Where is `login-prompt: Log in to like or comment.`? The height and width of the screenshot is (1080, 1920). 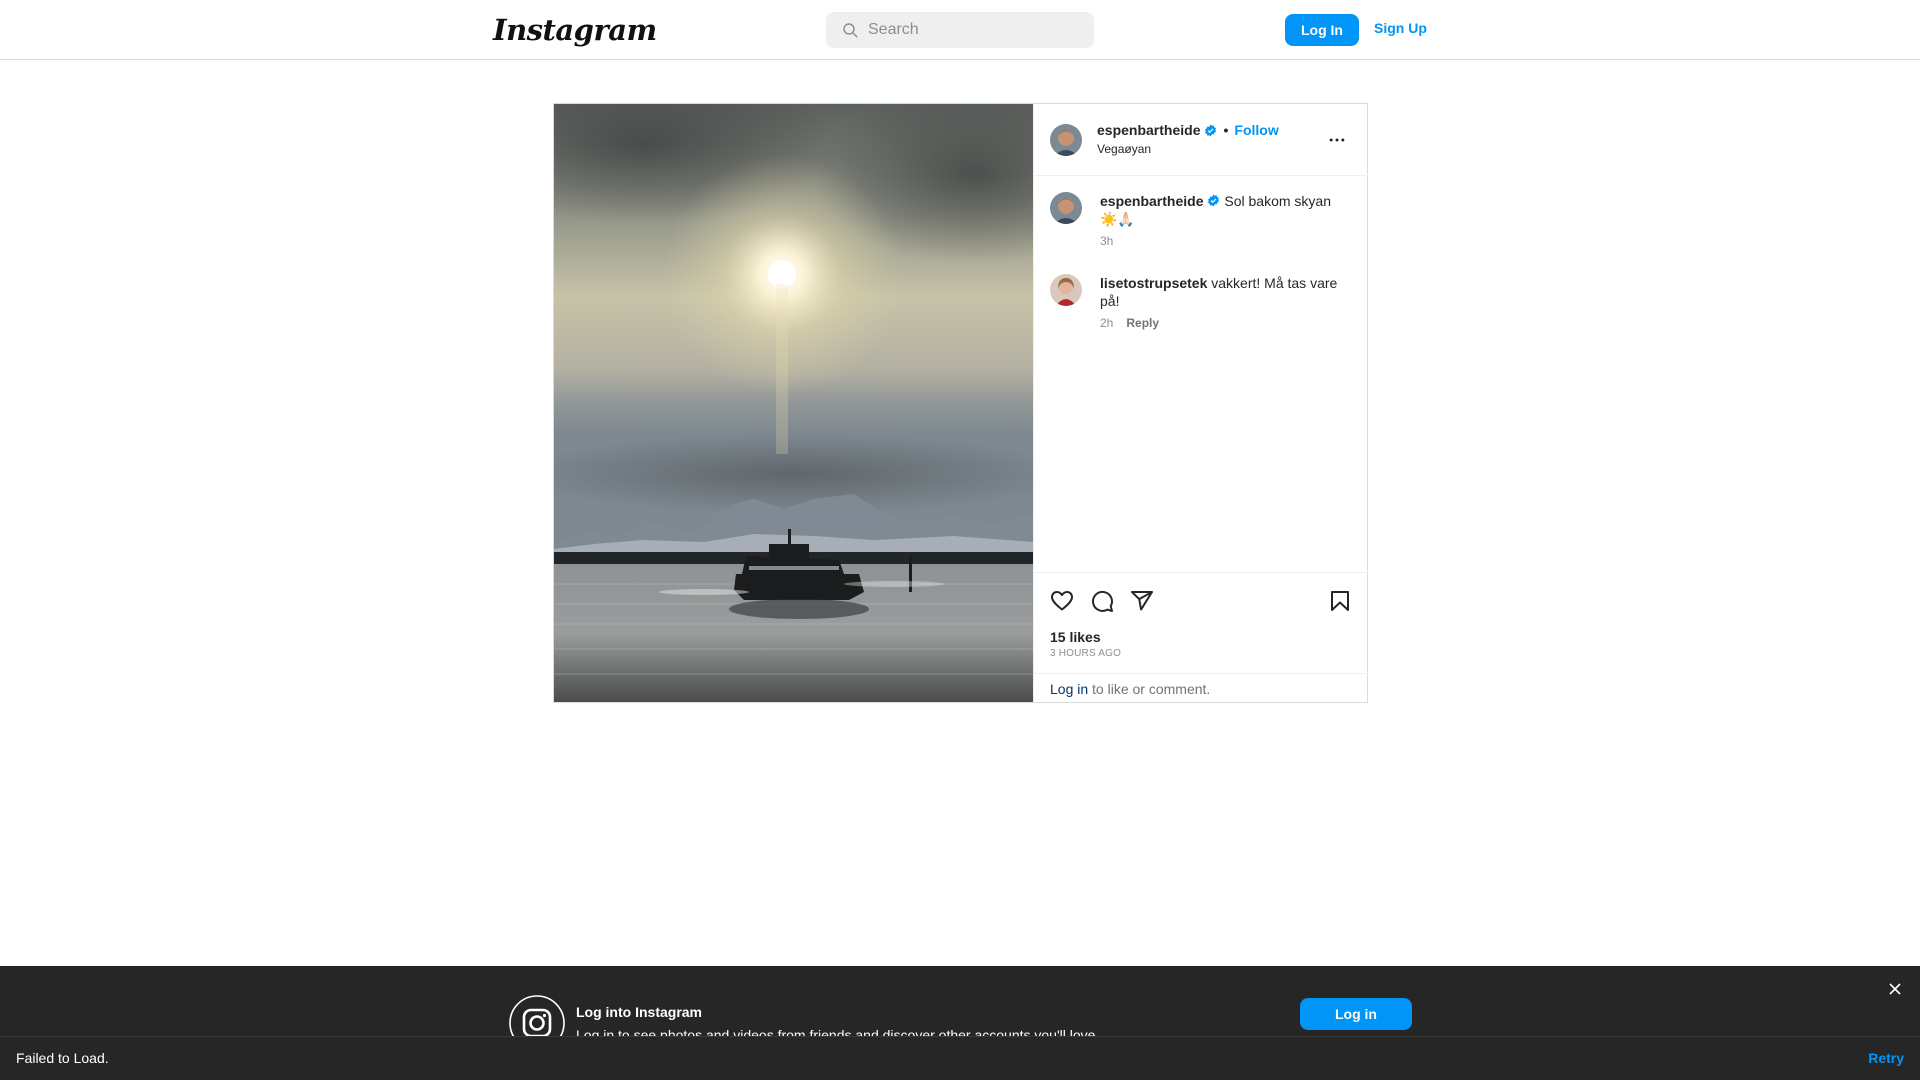
login-prompt: Log in to like or comment. is located at coordinates (1201, 688).